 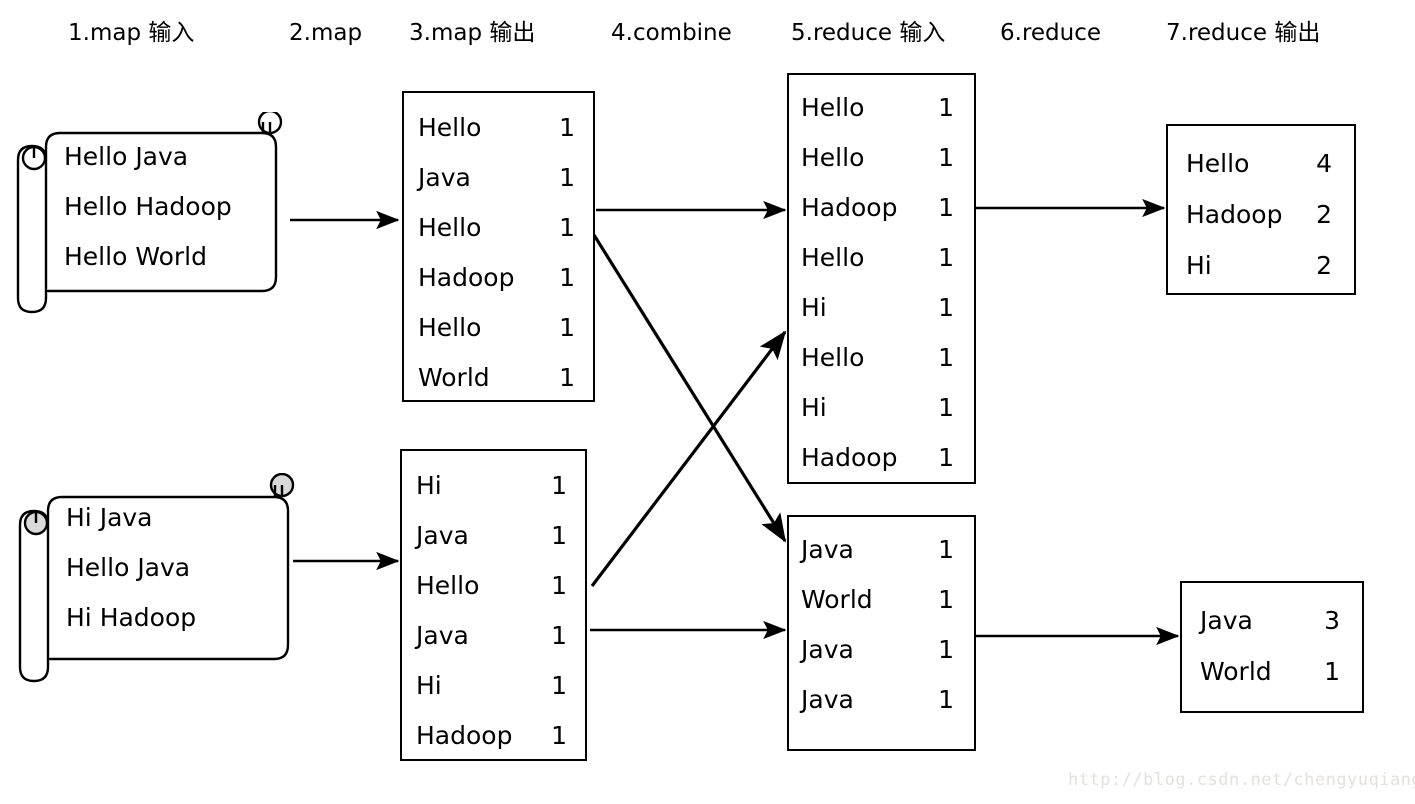 What do you see at coordinates (109, 517) in the screenshot?
I see `scroll-line: Hi Java` at bounding box center [109, 517].